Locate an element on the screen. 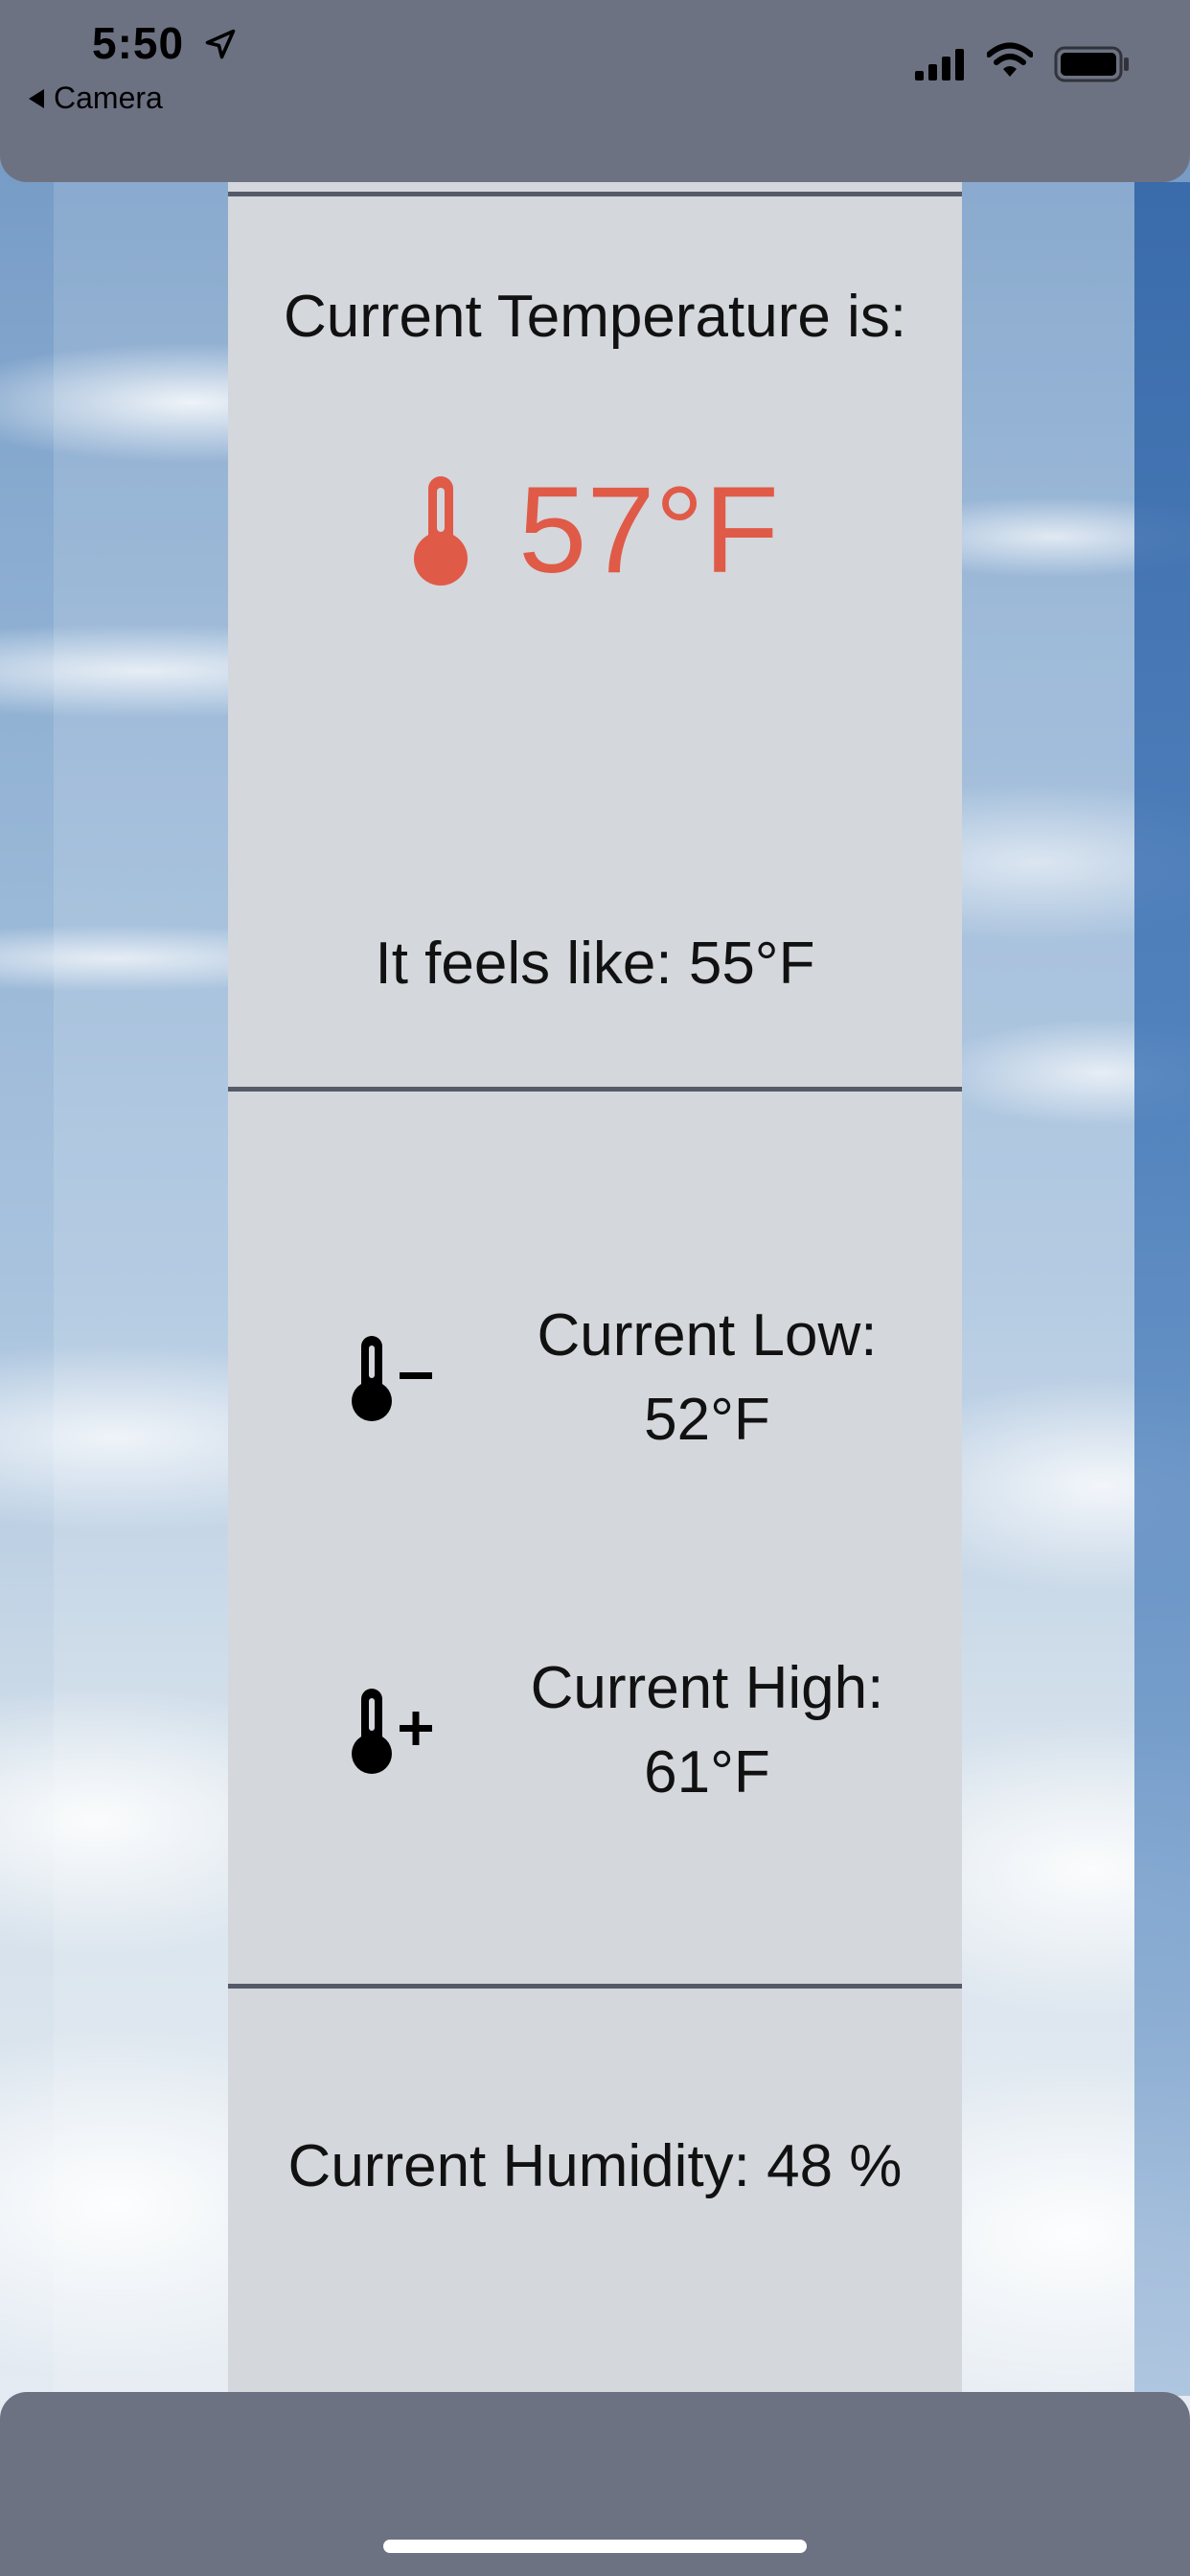  current-high-value: 61°F is located at coordinates (707, 1772).